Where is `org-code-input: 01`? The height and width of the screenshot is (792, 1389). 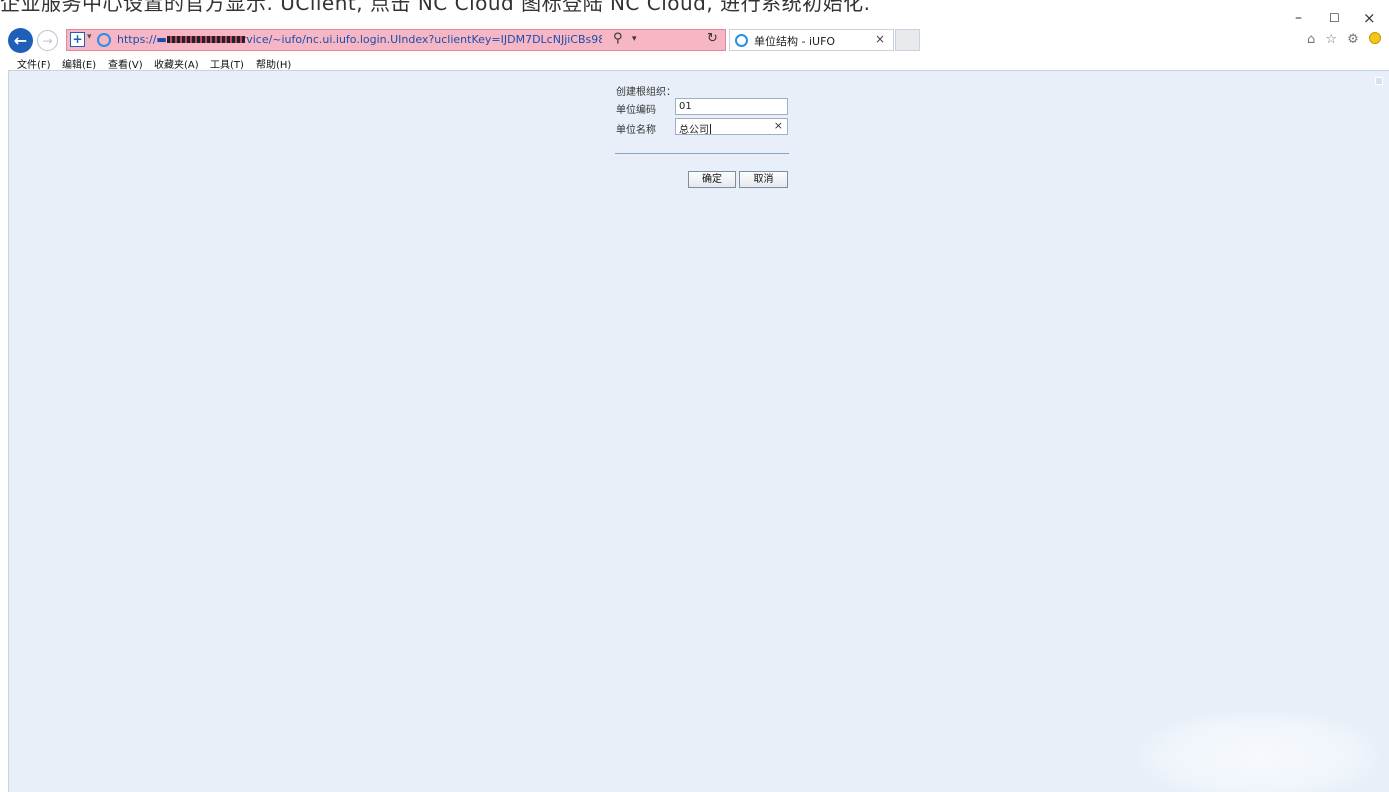
org-code-input: 01 is located at coordinates (731, 106).